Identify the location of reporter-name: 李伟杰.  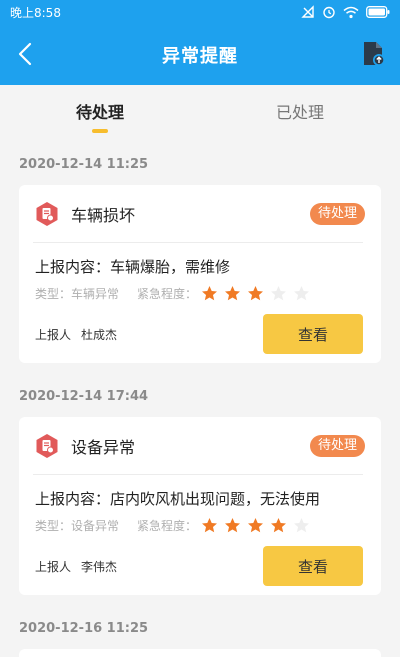
(99, 566).